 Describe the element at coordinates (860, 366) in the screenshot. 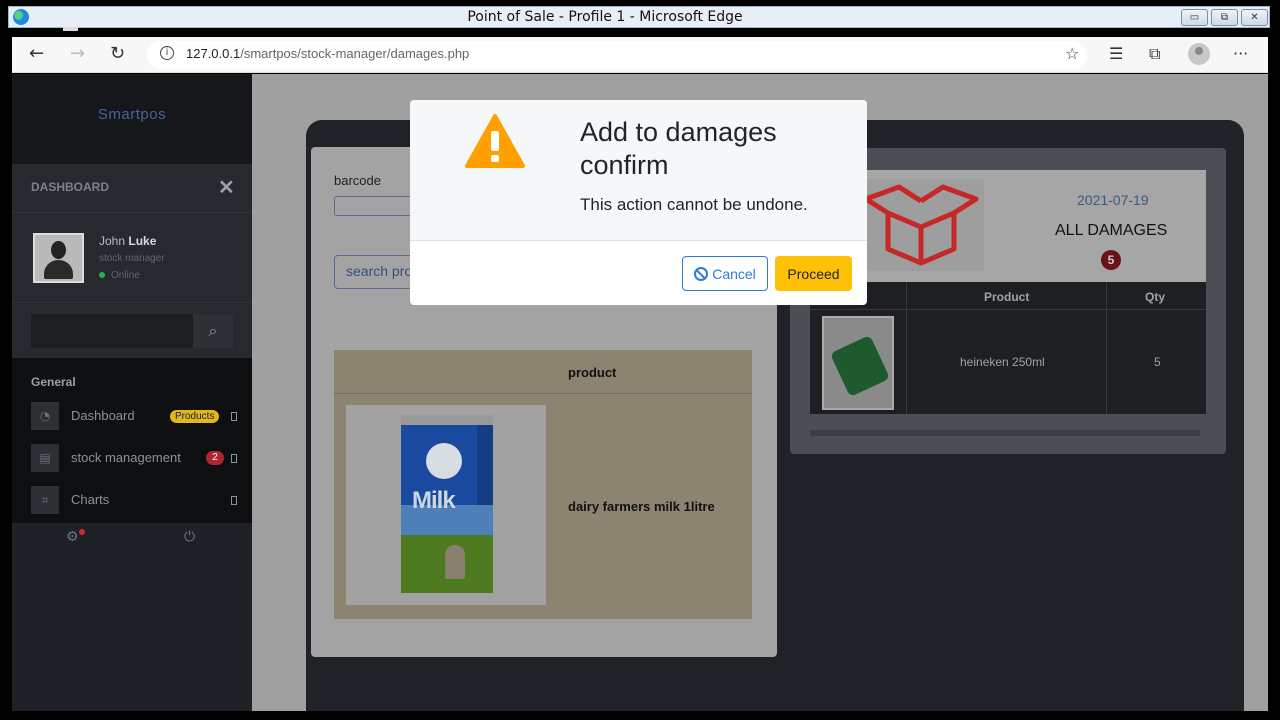

I see `beer-can` at that location.